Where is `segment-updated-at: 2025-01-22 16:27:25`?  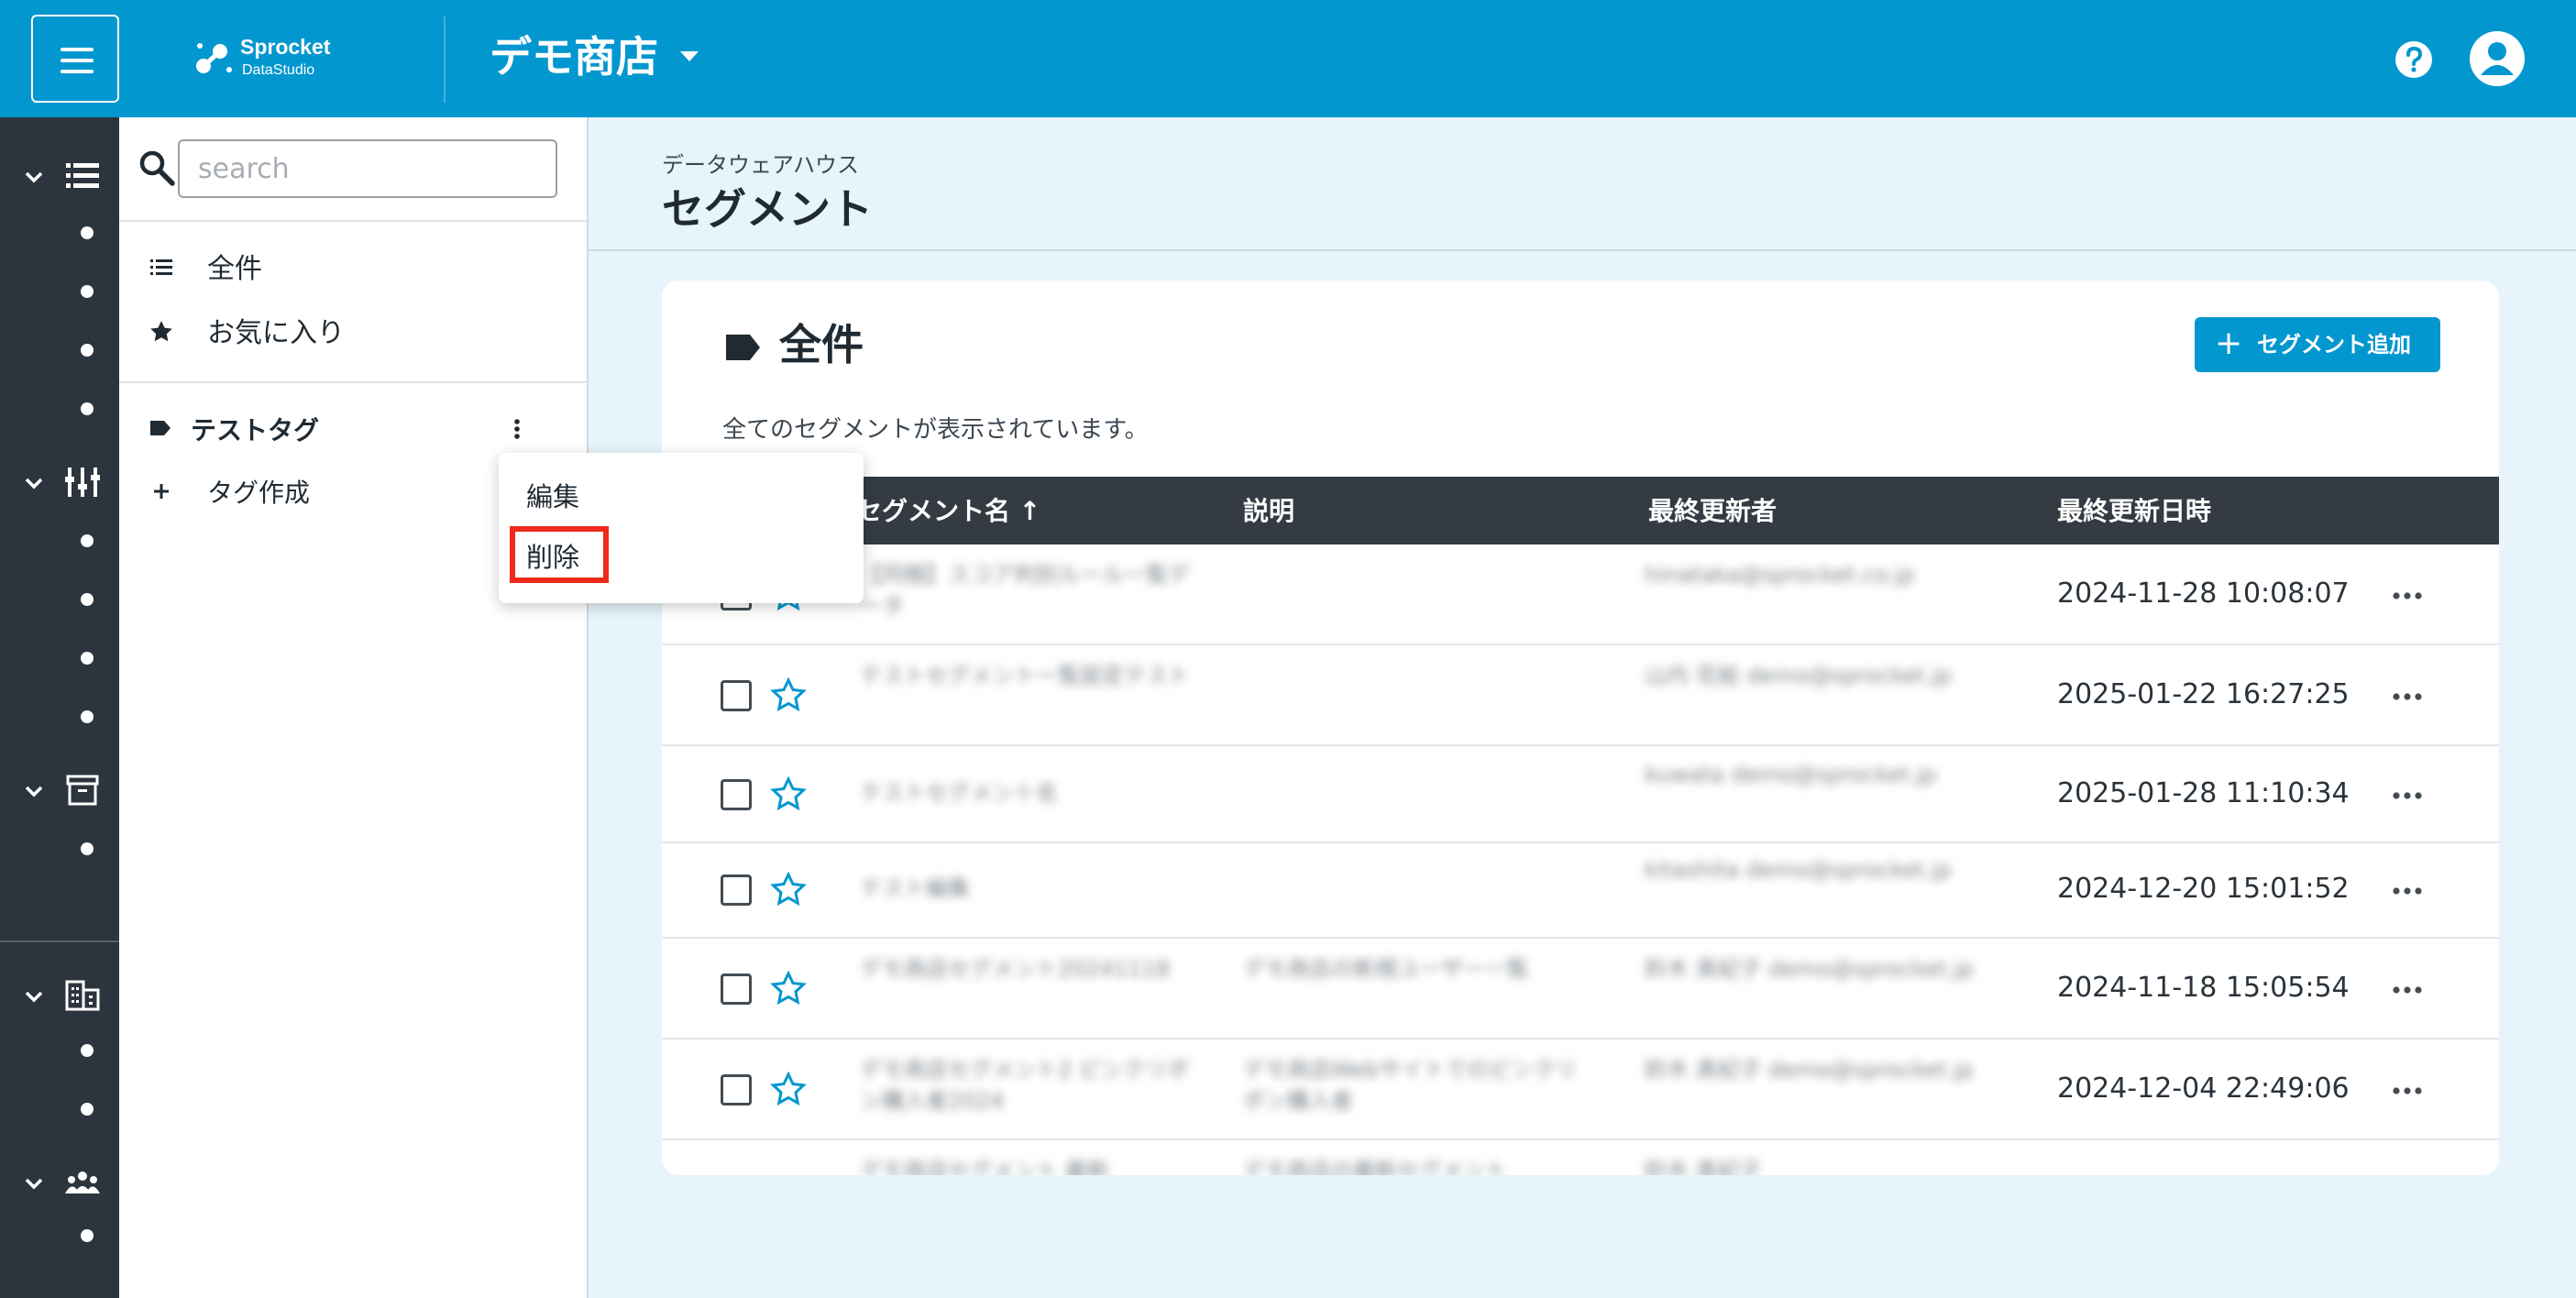 segment-updated-at: 2025-01-22 16:27:25 is located at coordinates (2203, 694).